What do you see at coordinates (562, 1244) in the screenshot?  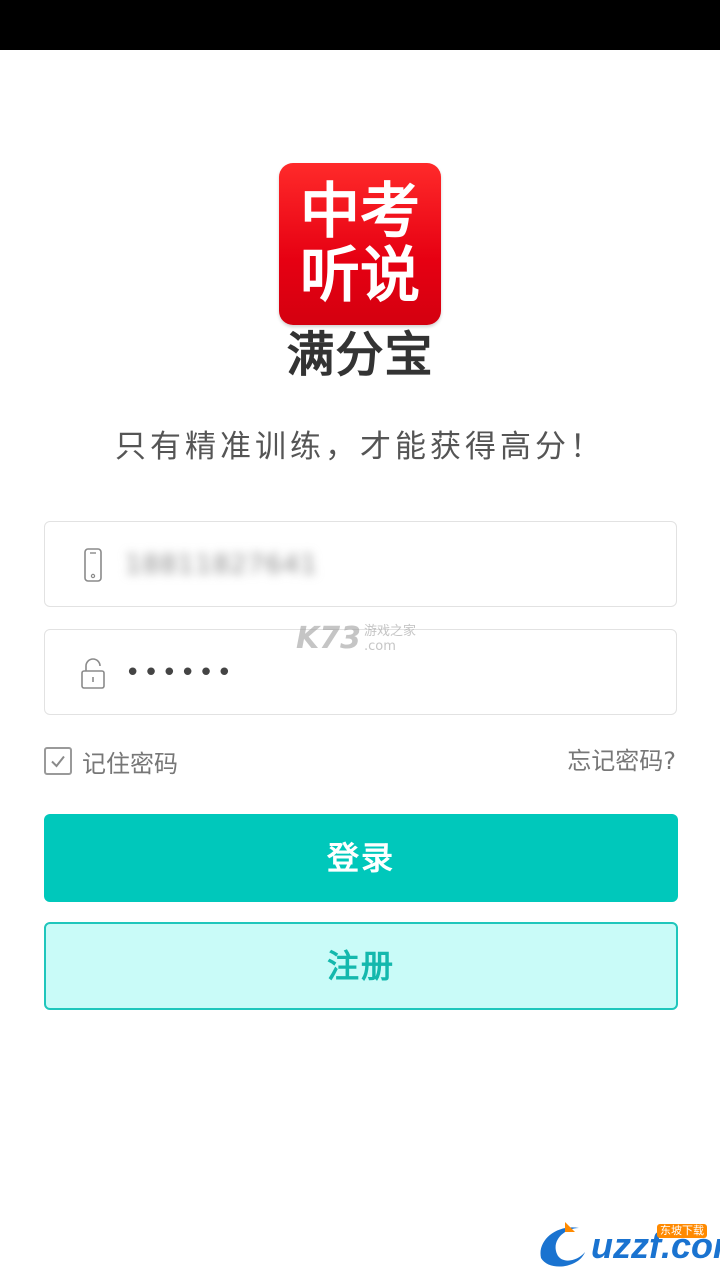 I see `uzzf-swirl-icon` at bounding box center [562, 1244].